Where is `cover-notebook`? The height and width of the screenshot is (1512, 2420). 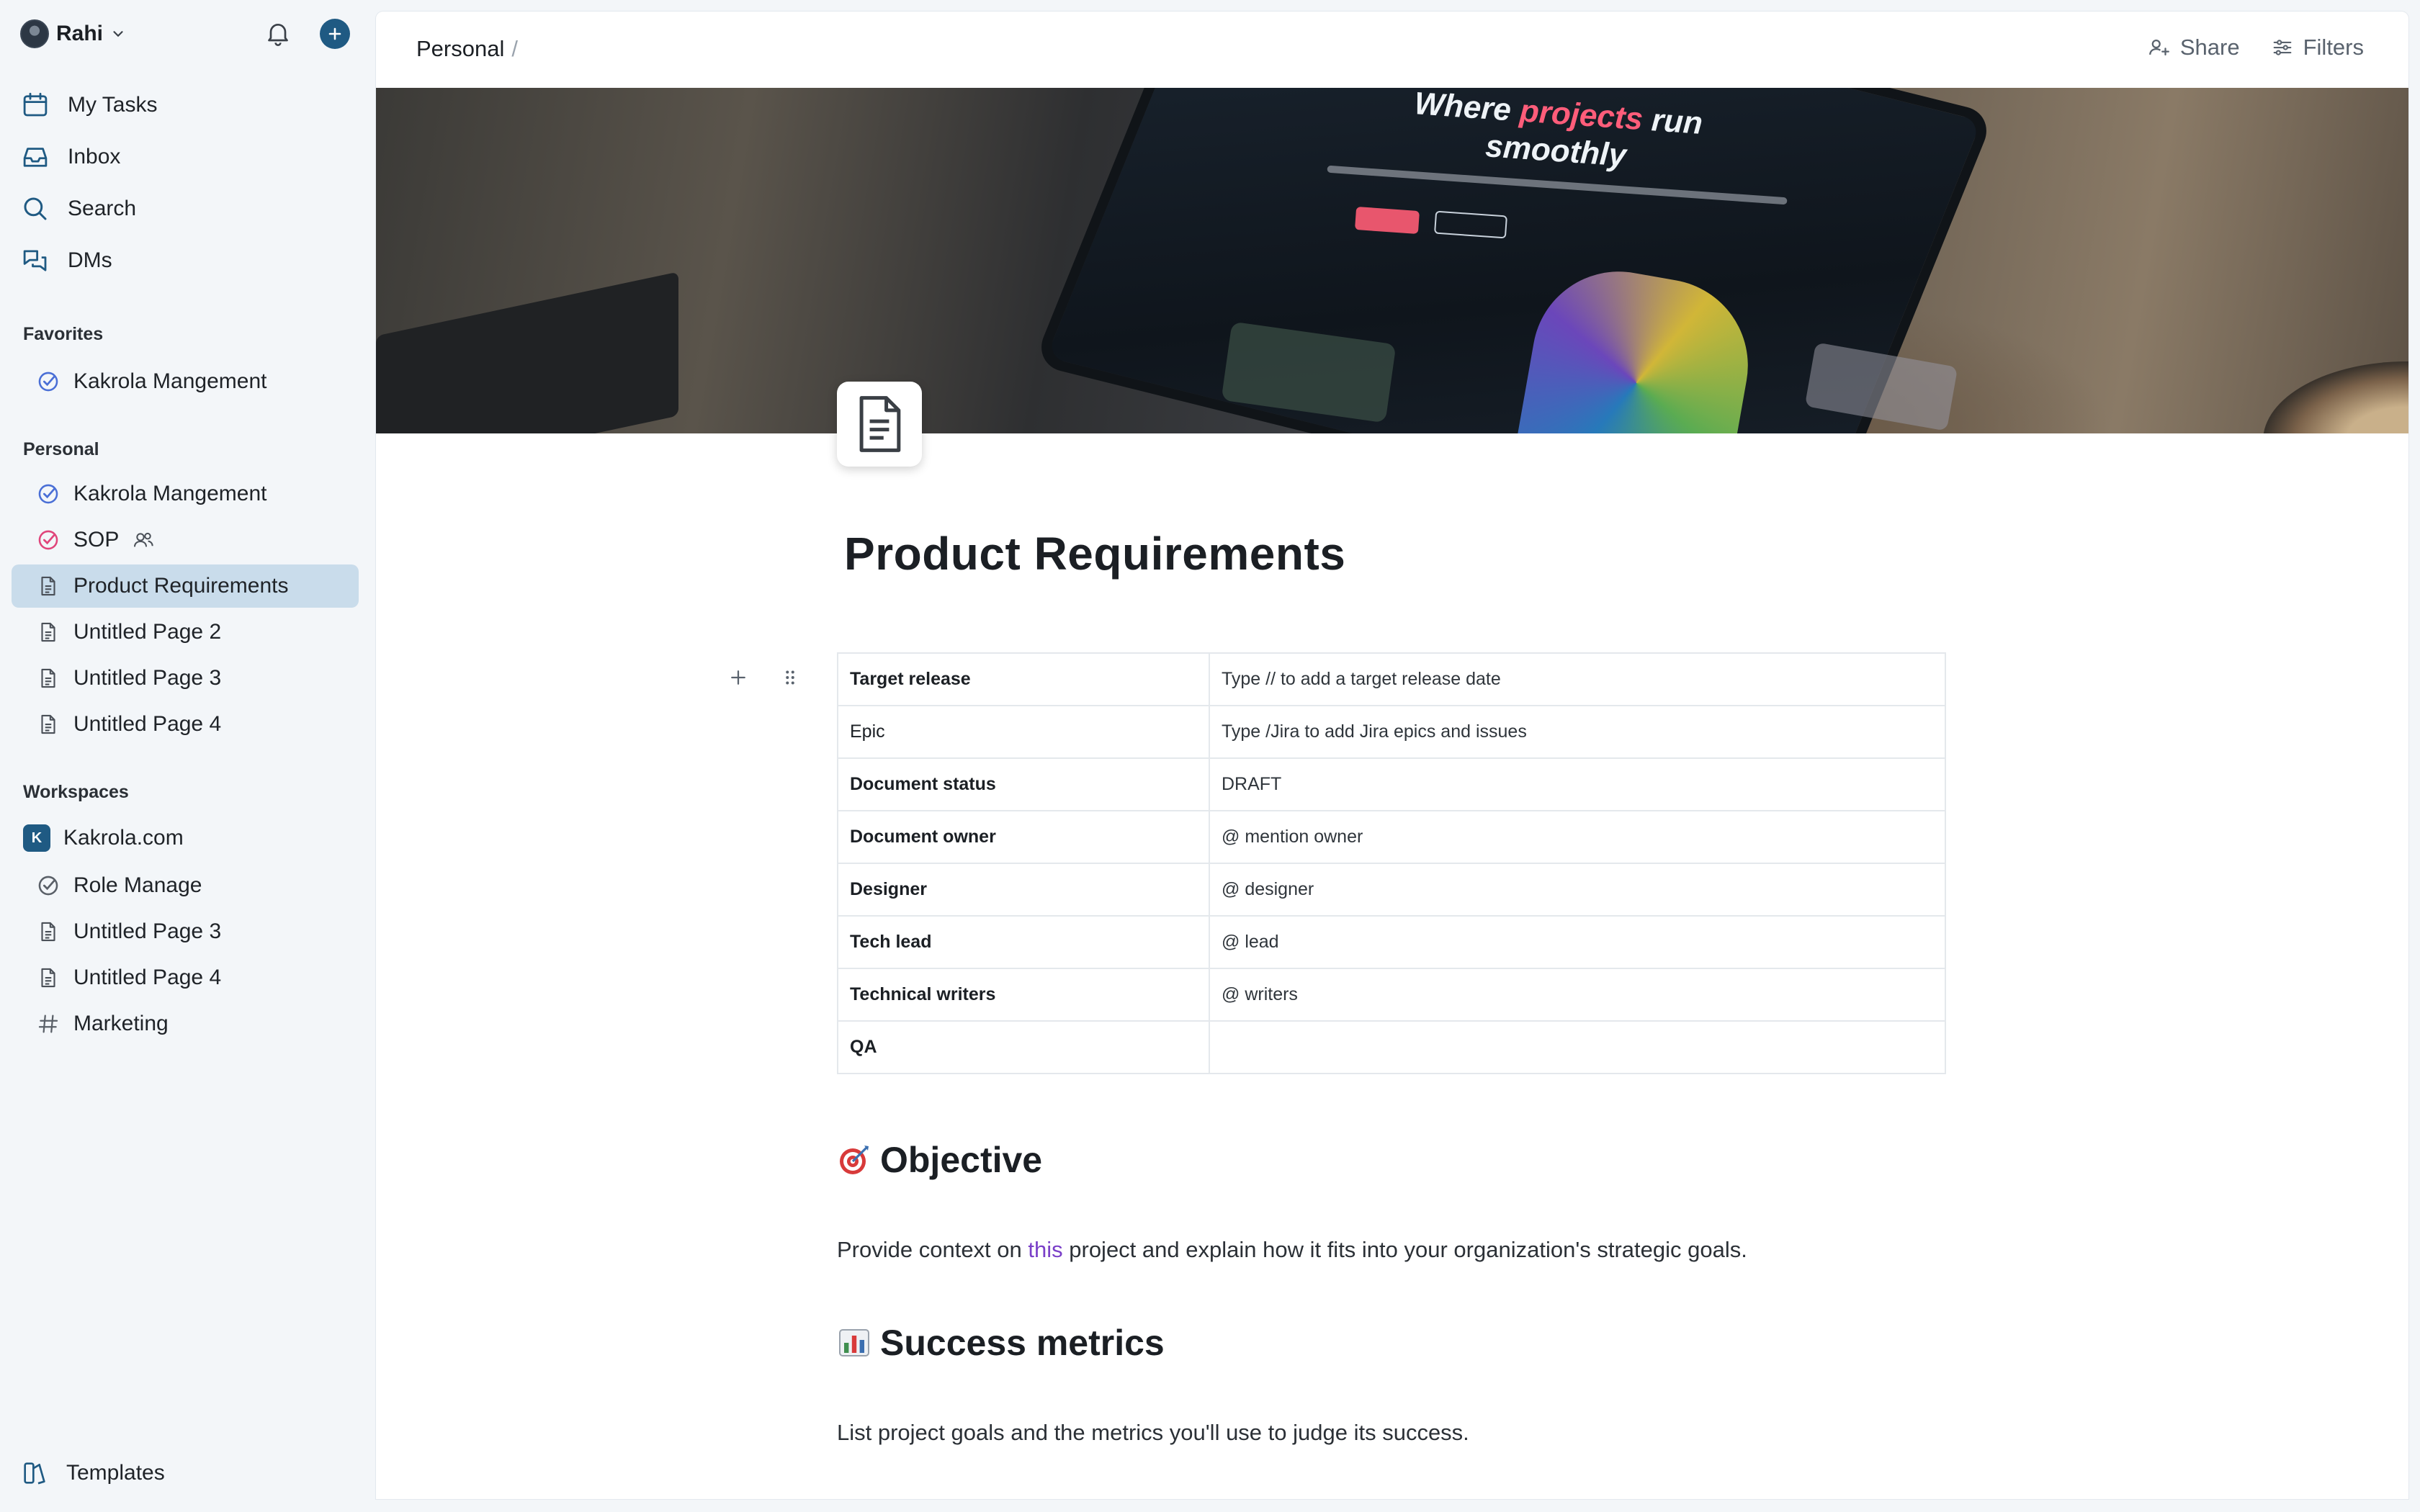 cover-notebook is located at coordinates (527, 352).